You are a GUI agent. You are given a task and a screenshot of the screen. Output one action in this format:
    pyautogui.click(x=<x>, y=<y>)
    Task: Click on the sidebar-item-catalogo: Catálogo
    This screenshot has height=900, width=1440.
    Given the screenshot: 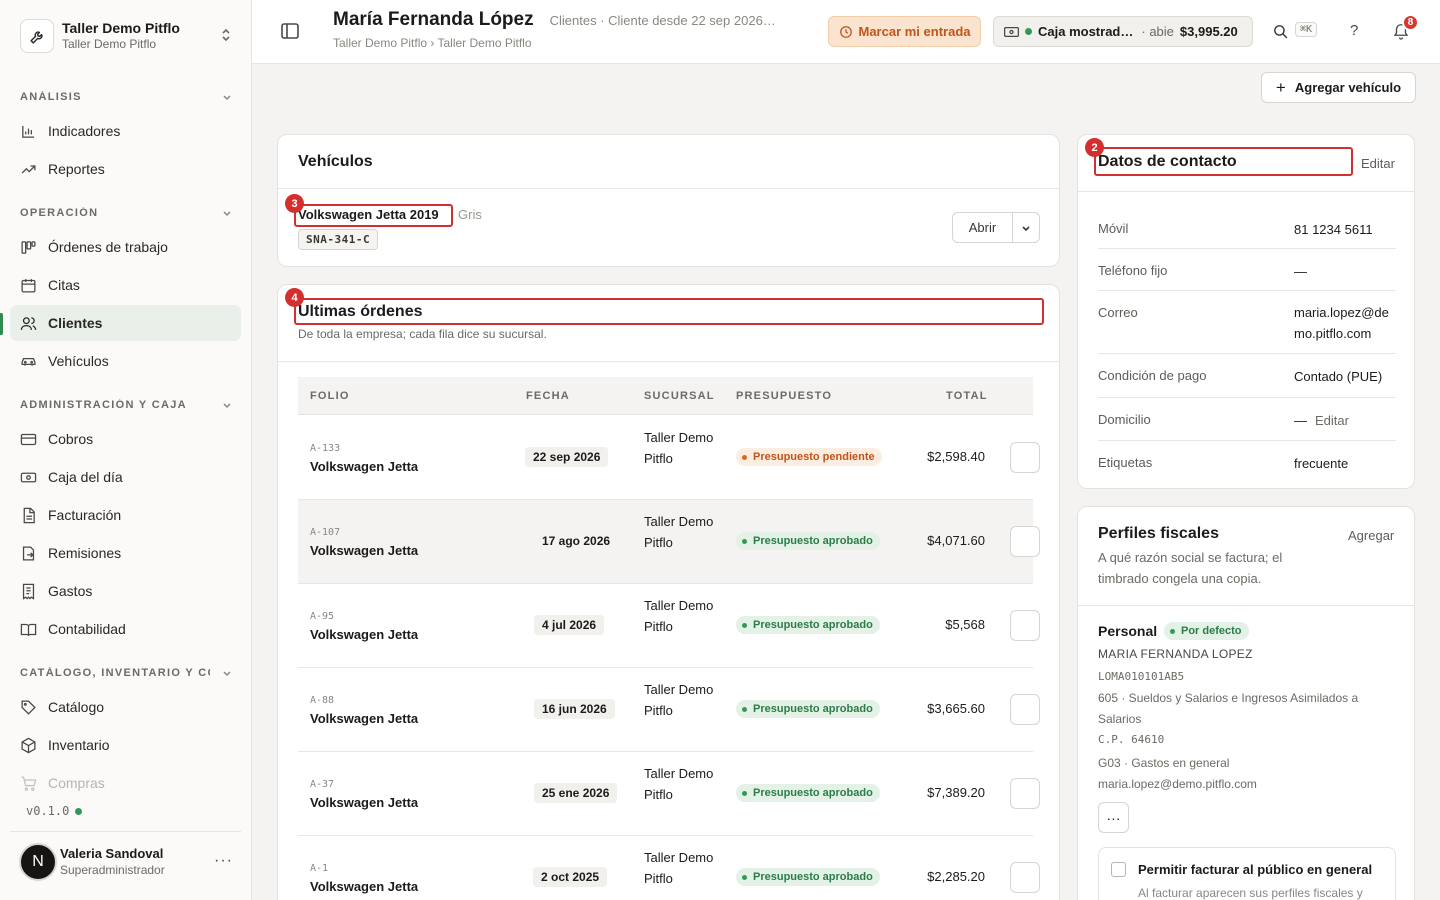 What is the action you would take?
    pyautogui.click(x=125, y=707)
    